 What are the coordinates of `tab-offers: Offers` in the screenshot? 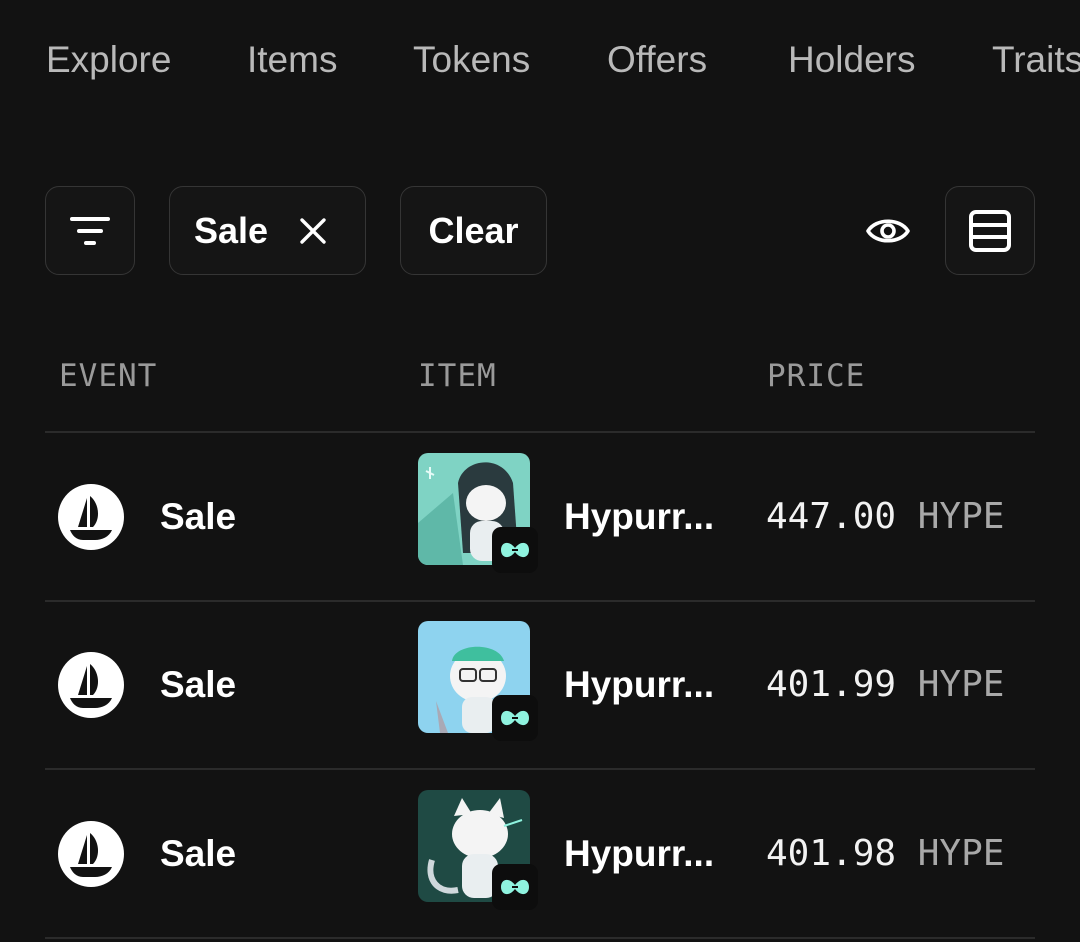 It's located at (657, 60).